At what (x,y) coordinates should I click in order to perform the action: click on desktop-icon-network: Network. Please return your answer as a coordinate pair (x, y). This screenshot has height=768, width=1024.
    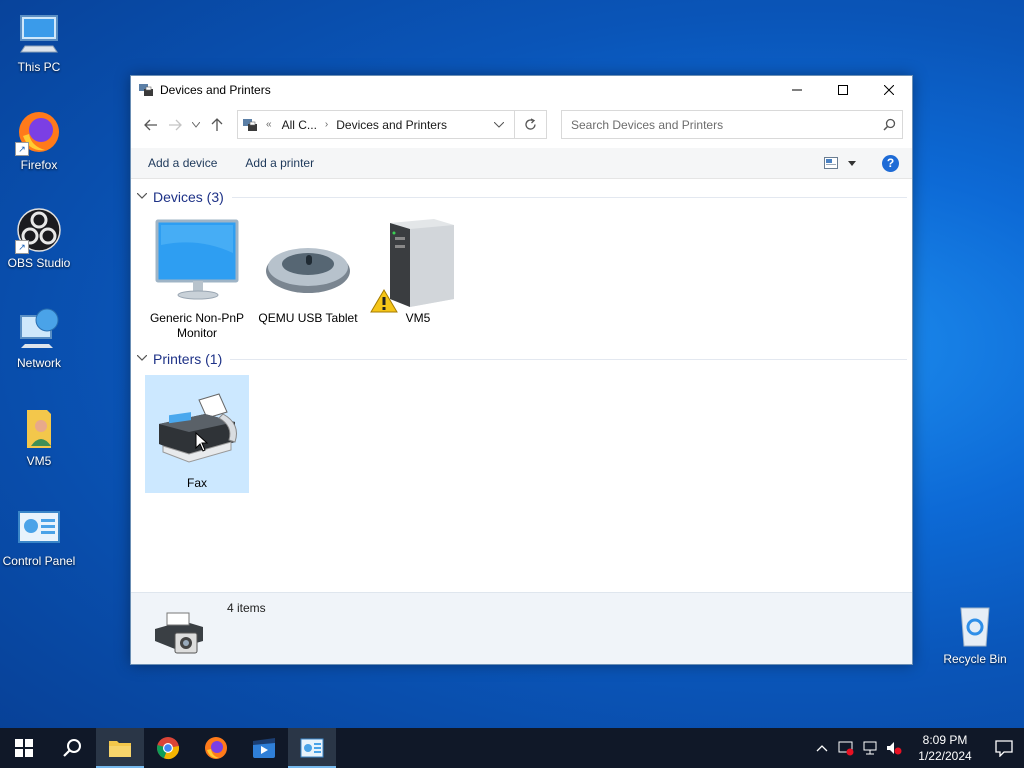
    Looking at the image, I should click on (39, 338).